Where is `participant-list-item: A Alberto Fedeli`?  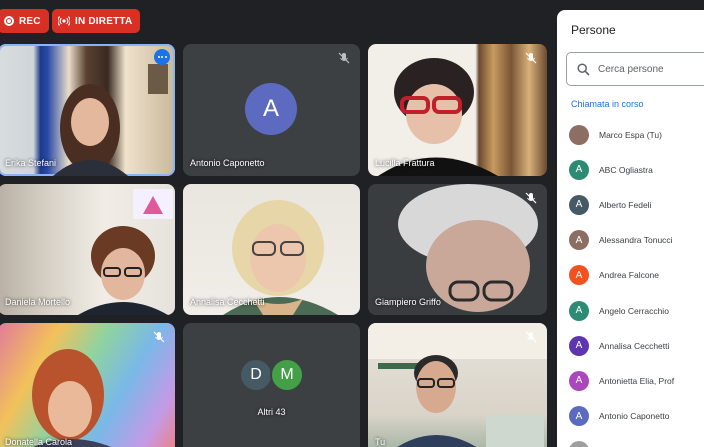 participant-list-item: A Alberto Fedeli is located at coordinates (630, 204).